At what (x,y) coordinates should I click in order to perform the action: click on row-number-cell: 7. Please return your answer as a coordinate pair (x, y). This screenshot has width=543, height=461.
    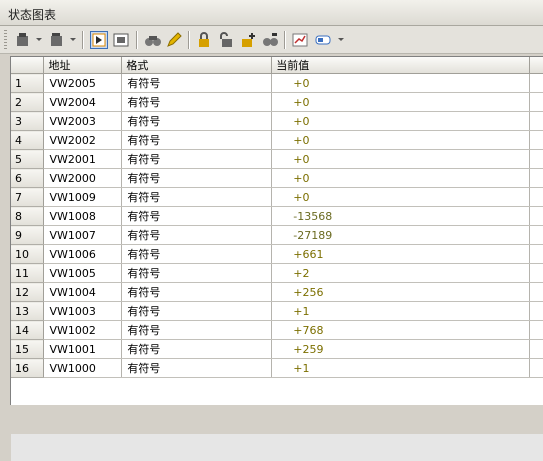
    Looking at the image, I should click on (28, 197).